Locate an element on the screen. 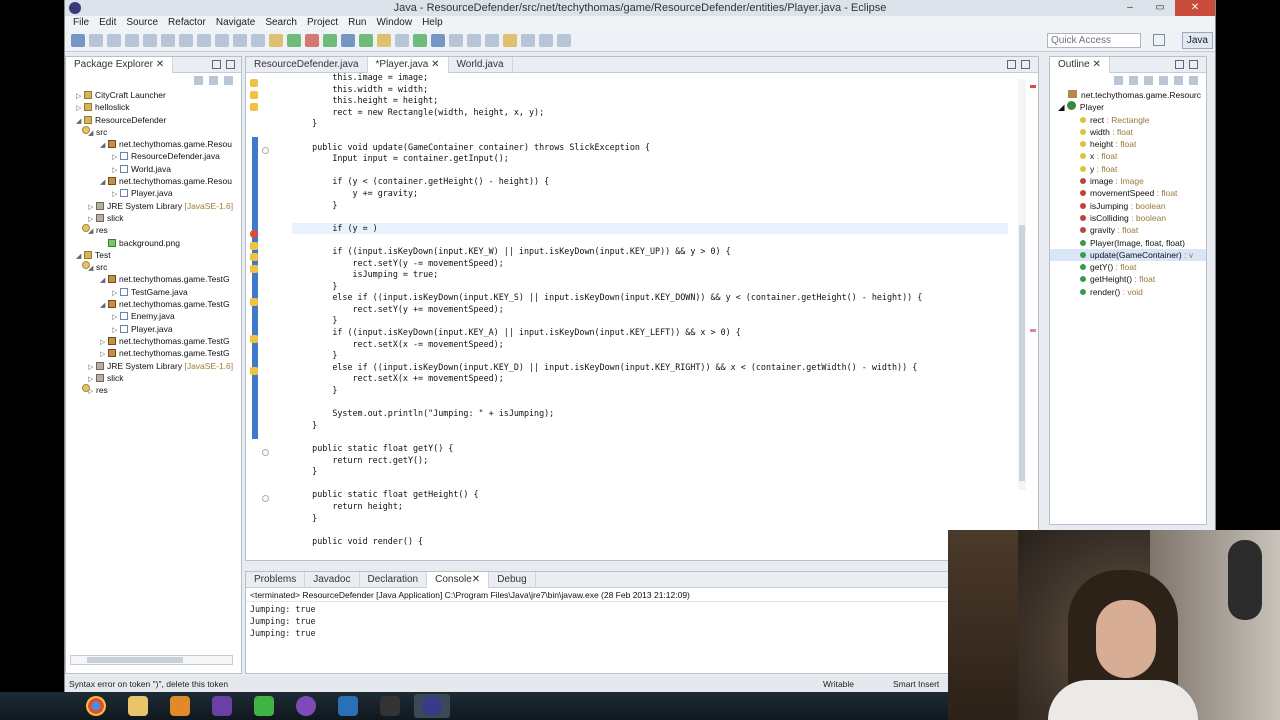  scroll-thumb is located at coordinates (135, 660).